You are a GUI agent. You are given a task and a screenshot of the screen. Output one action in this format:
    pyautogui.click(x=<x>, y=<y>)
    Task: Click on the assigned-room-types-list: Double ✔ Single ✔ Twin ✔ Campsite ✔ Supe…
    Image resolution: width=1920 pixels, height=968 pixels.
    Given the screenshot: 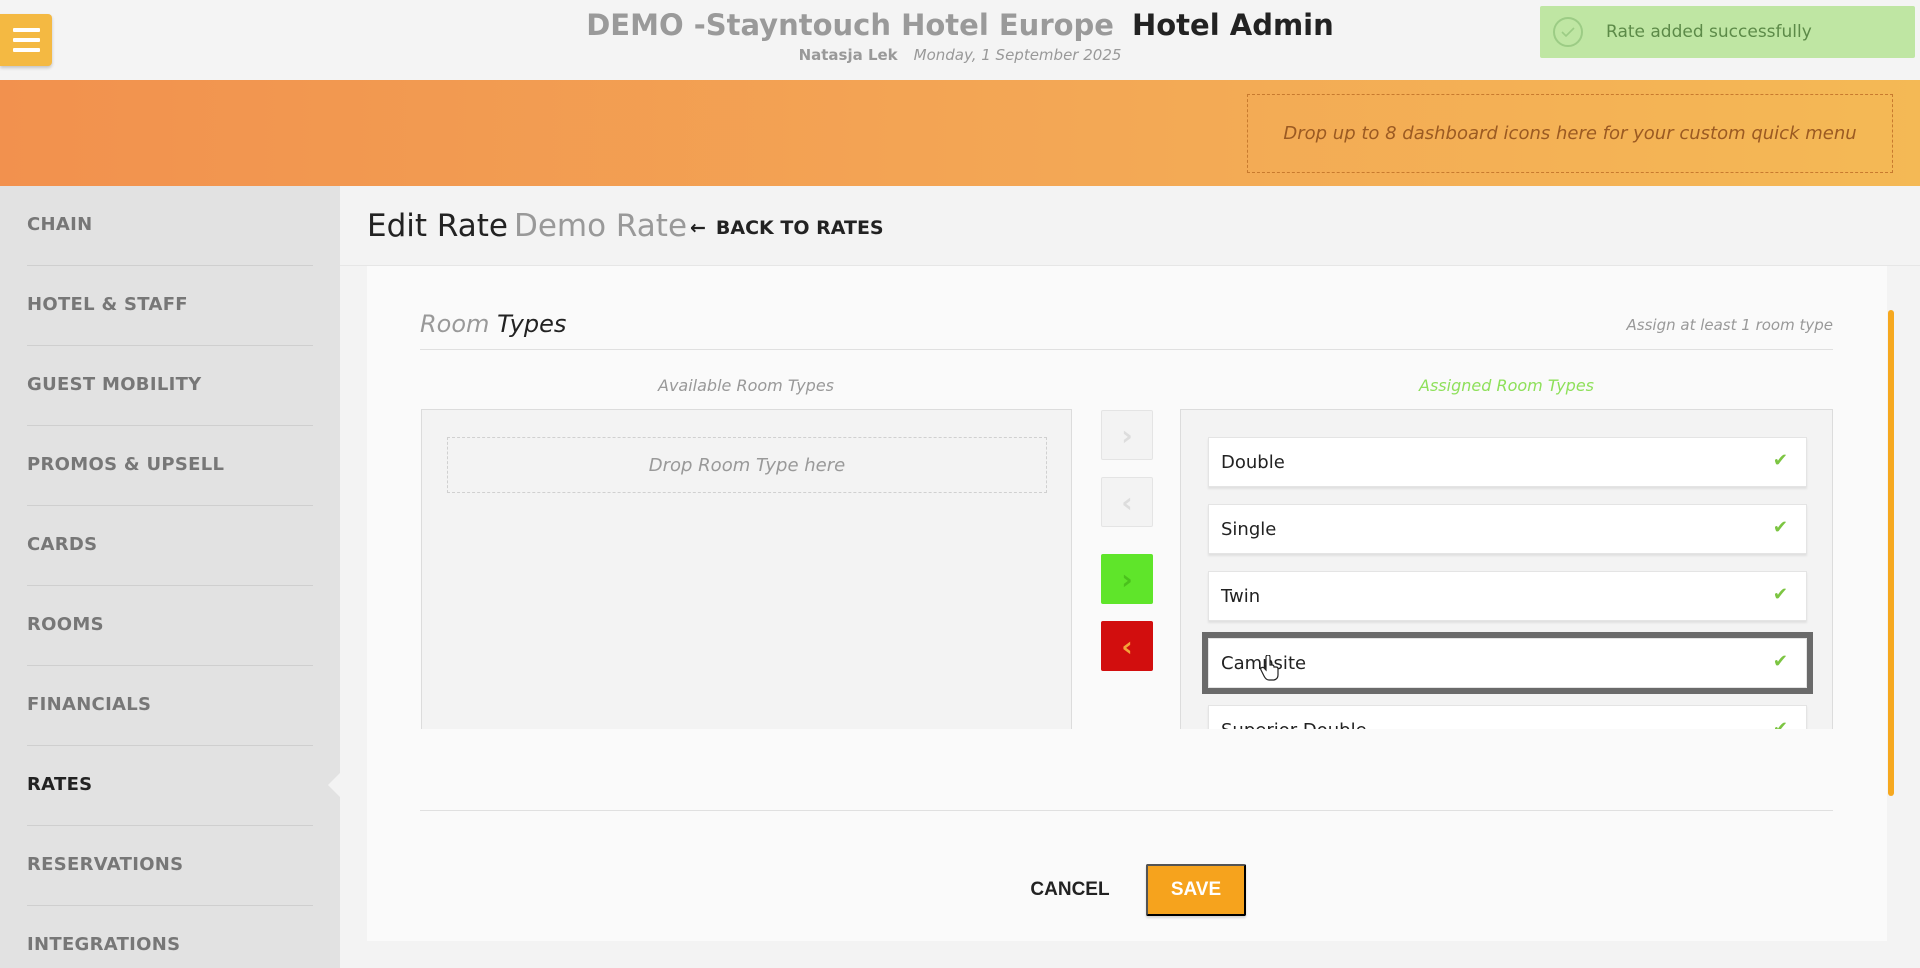 What is the action you would take?
    pyautogui.click(x=1506, y=569)
    